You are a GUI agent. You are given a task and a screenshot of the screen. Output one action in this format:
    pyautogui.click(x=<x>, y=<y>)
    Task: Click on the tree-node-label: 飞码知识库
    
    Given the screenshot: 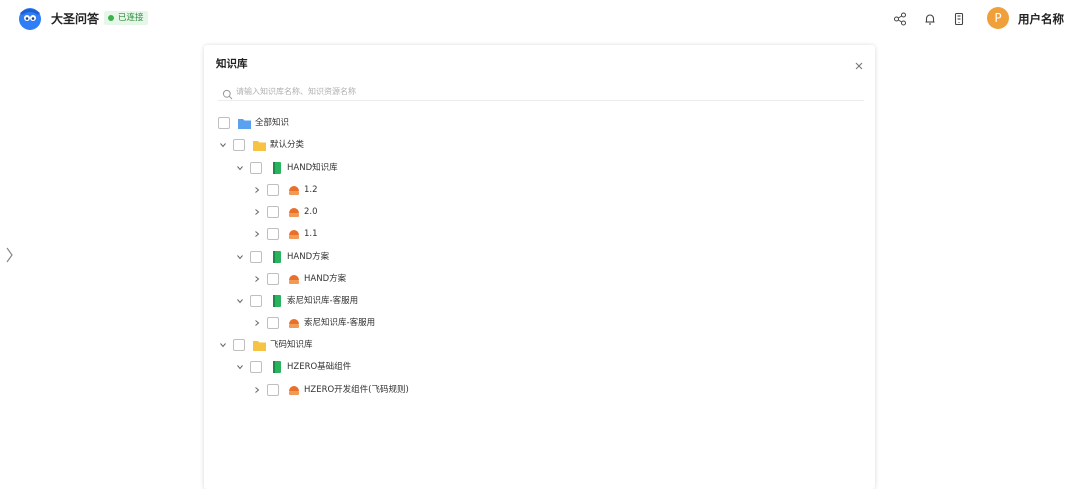 What is the action you would take?
    pyautogui.click(x=291, y=345)
    